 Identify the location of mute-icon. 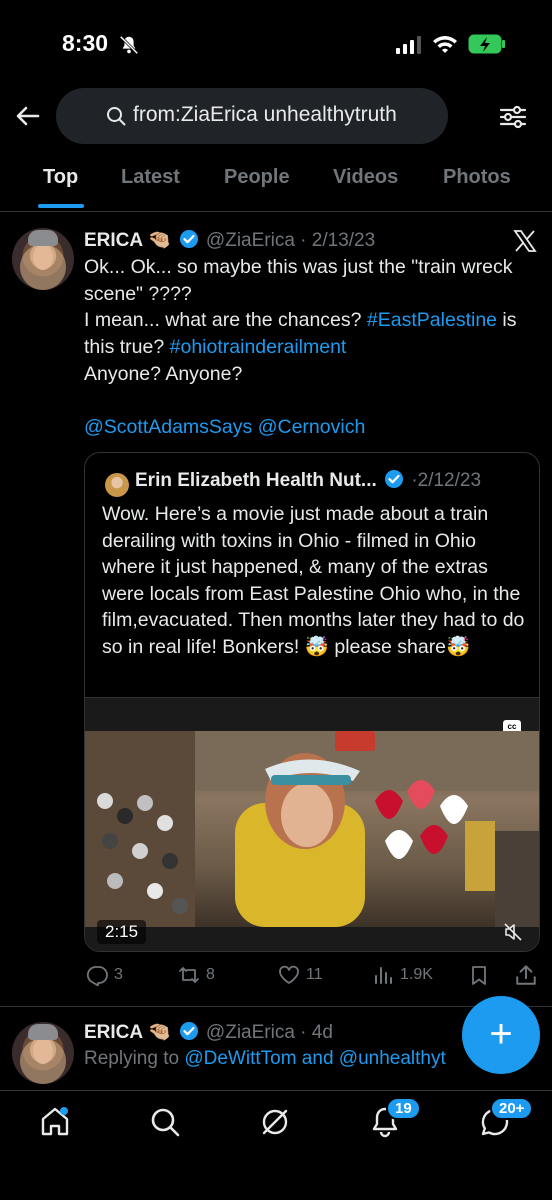
(513, 932).